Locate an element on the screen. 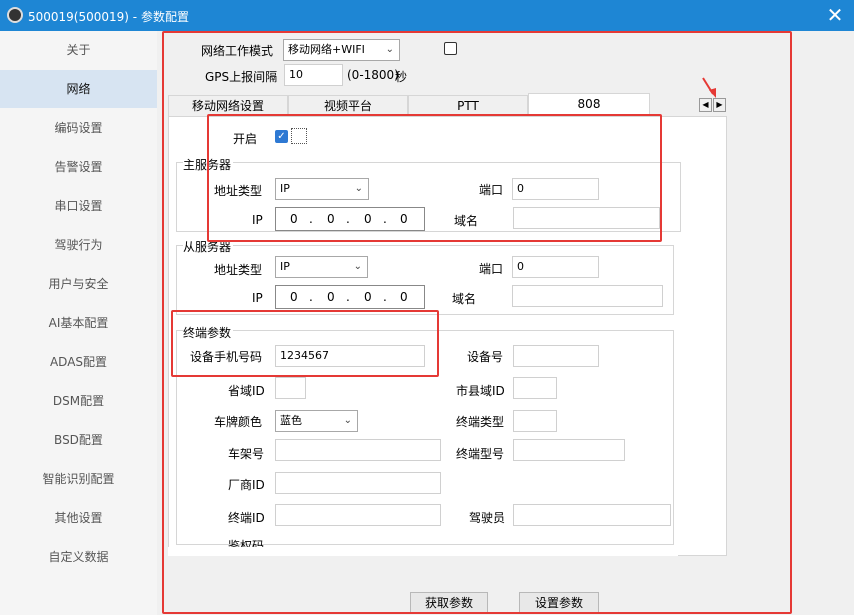 The width and height of the screenshot is (854, 615). window-title: 500019(500019) - 参数配置 is located at coordinates (108, 17).